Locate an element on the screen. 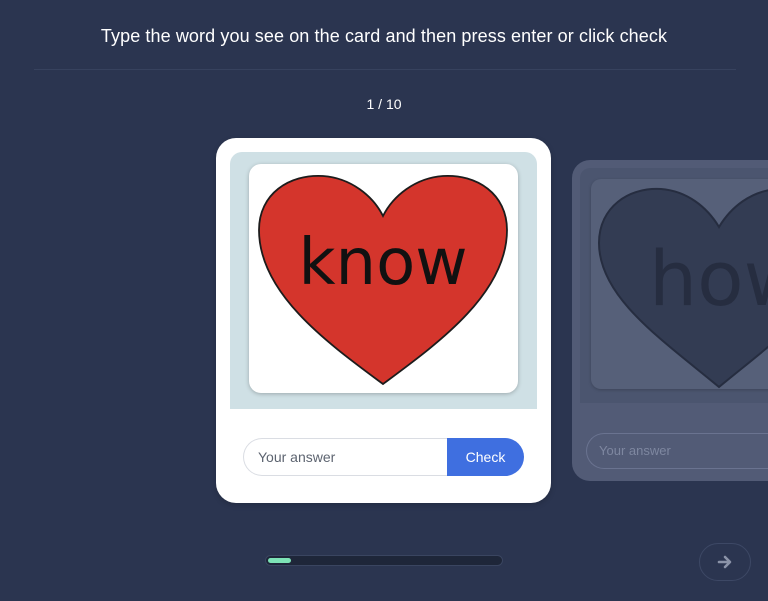  check-button: Check is located at coordinates (485, 457).